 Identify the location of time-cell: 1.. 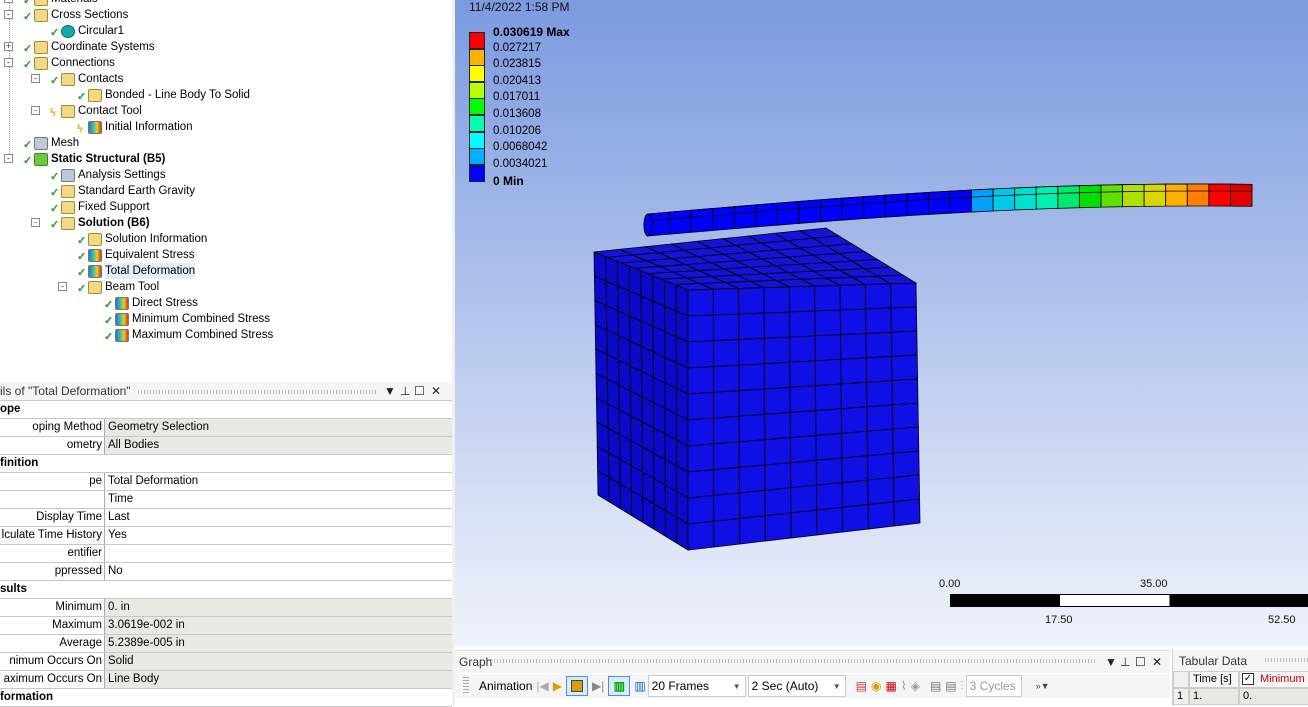
(1214, 696).